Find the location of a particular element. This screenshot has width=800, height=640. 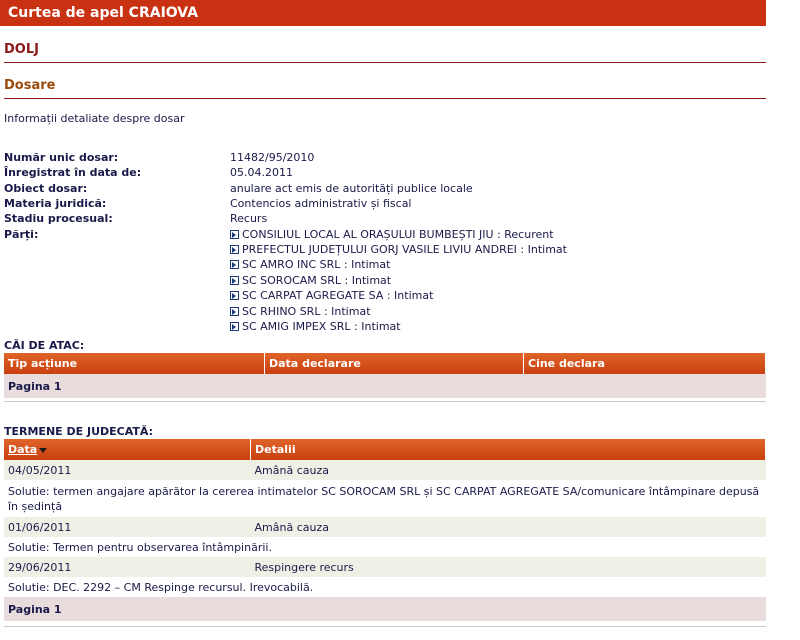

column-declared-by: Cine declara is located at coordinates (644, 363).